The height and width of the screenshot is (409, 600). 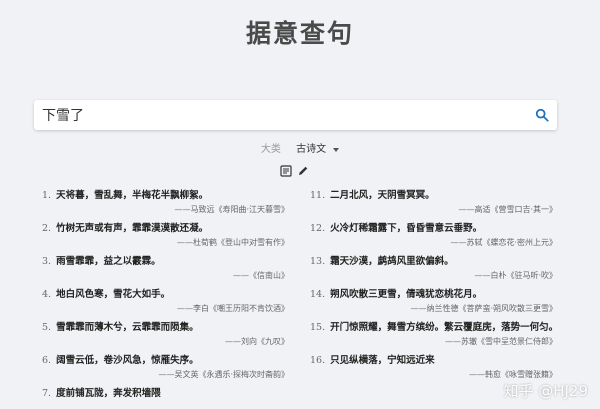 What do you see at coordinates (406, 294) in the screenshot?
I see `result-text: 朔风吹散三更雪，倩魂犹恋桃花月。` at bounding box center [406, 294].